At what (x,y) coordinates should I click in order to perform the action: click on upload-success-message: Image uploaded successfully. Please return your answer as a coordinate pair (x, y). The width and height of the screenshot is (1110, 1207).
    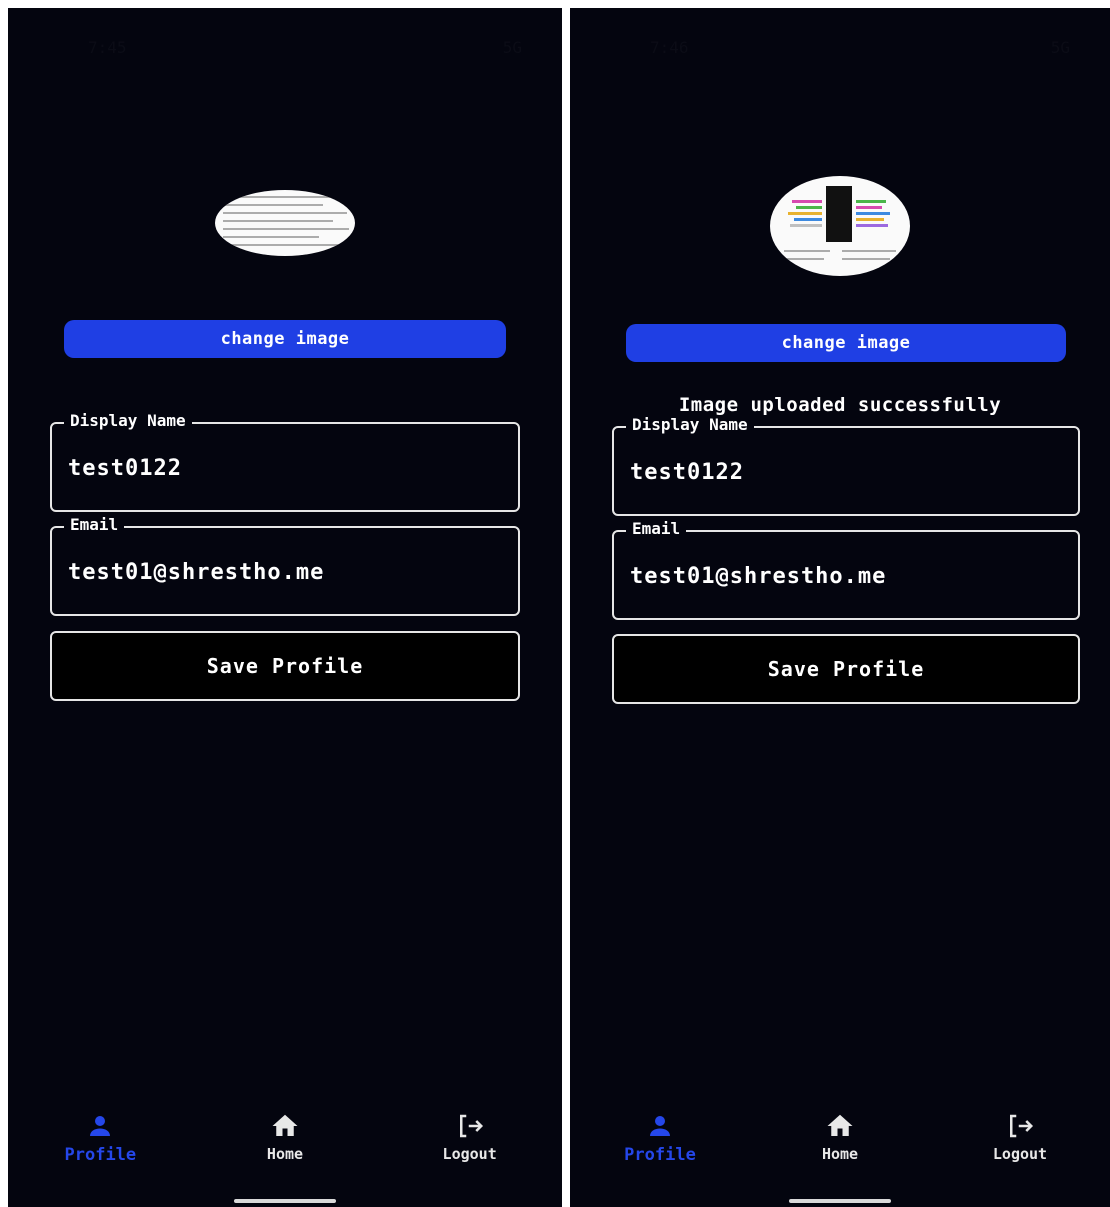
    Looking at the image, I should click on (840, 405).